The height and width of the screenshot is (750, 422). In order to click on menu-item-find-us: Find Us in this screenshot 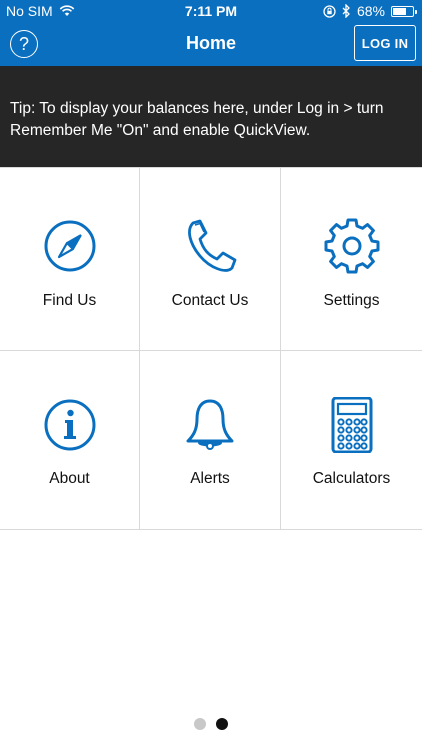, I will do `click(70, 259)`.